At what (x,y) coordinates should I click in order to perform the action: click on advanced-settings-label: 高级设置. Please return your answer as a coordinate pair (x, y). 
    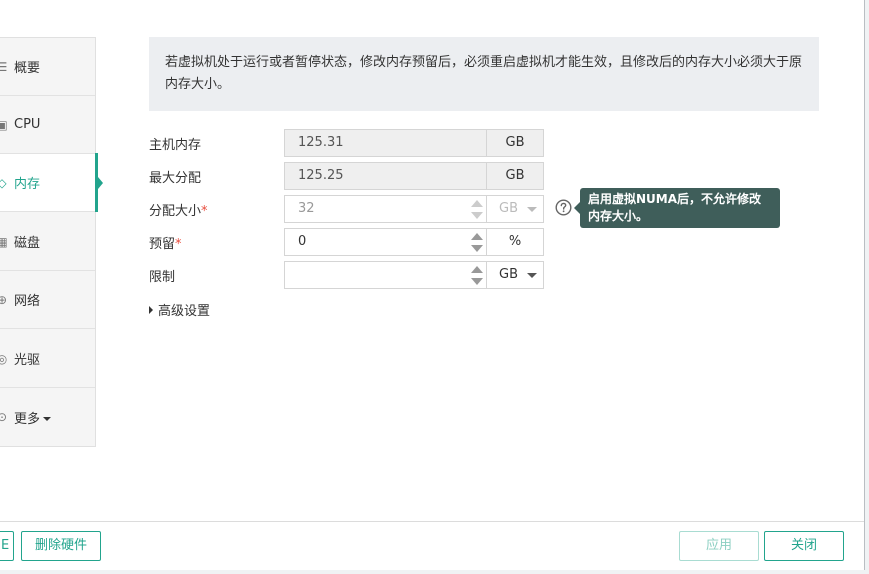
    Looking at the image, I should click on (184, 311).